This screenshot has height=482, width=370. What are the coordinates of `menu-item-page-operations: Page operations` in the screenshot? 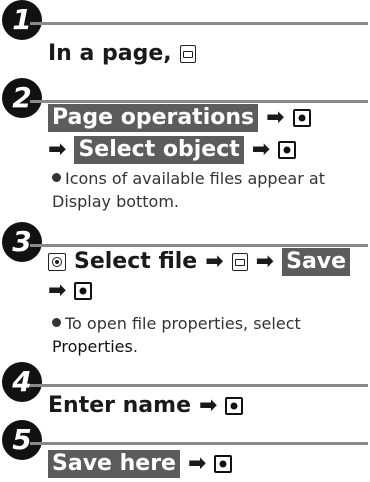 It's located at (153, 118).